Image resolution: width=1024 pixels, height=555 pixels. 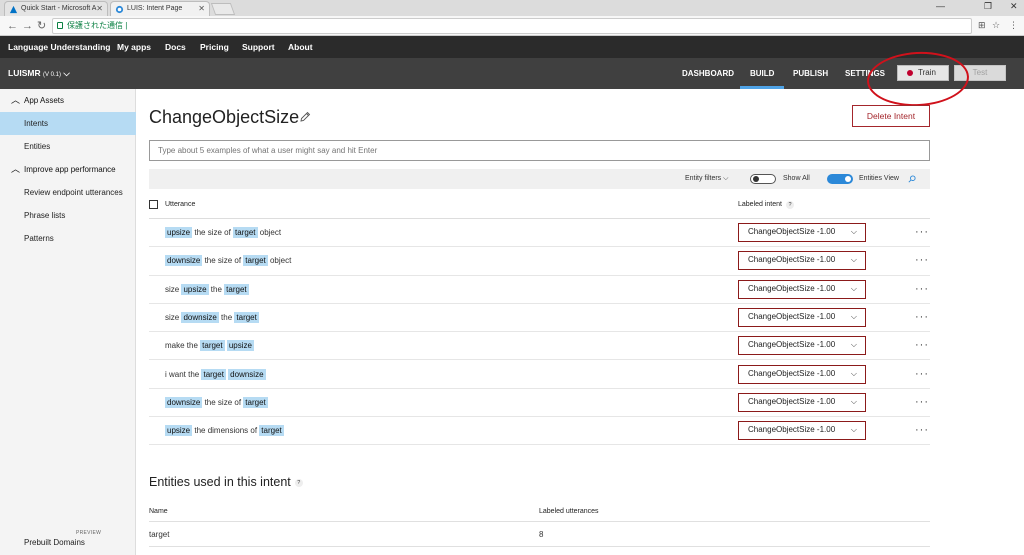 I want to click on nav-docs: Docs, so click(x=175, y=47).